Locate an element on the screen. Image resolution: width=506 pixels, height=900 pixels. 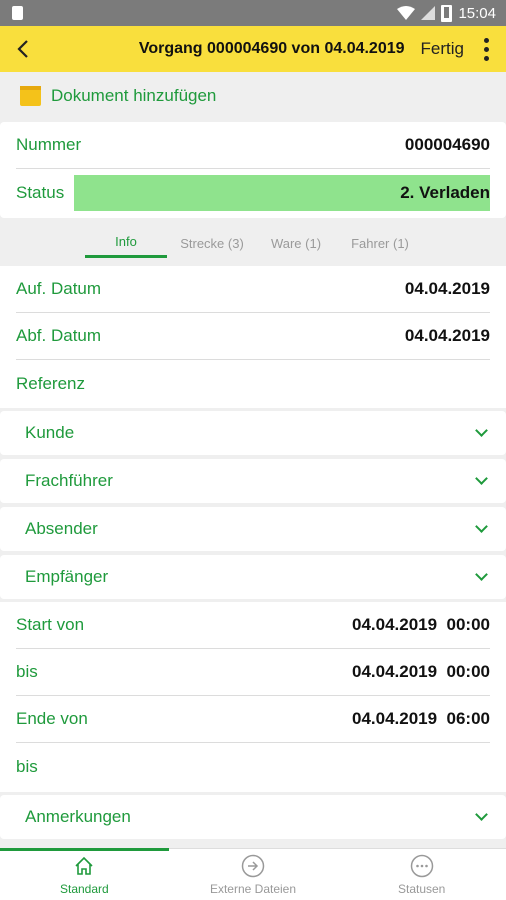
nav-statuses-label: Statusen is located at coordinates (421, 889).